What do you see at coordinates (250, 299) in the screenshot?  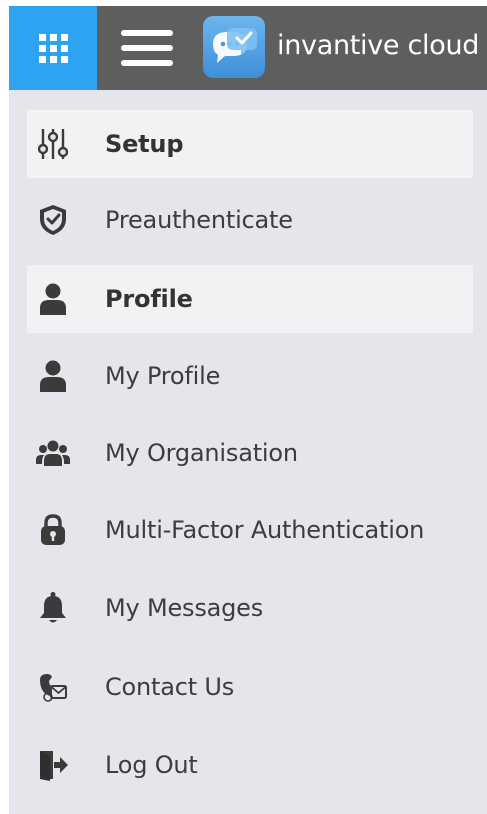 I see `menu-section-profile: Profile` at bounding box center [250, 299].